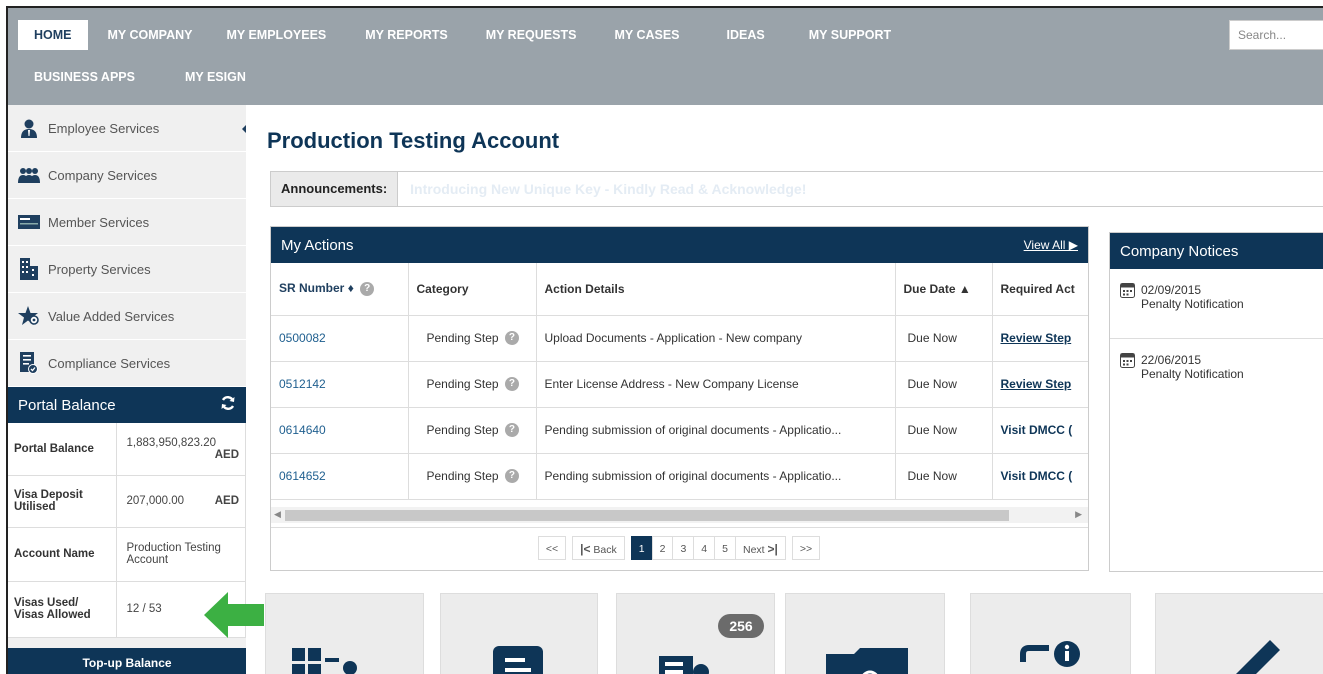 The image size is (1323, 674). Describe the element at coordinates (99, 269) in the screenshot. I see `sidebar-item-label: Property Services` at that location.